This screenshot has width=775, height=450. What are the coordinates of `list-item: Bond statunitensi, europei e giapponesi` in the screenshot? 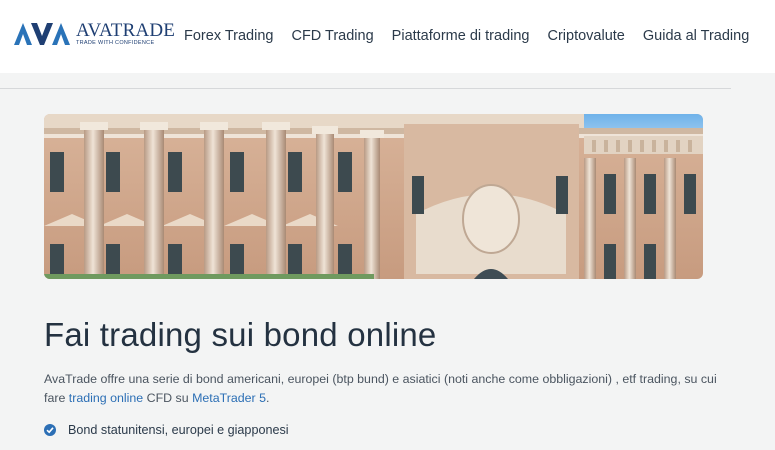 It's located at (166, 430).